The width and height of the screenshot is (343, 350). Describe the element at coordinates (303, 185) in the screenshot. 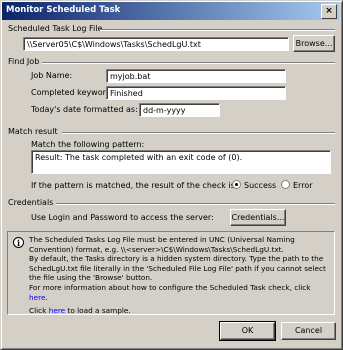

I see `error-radio-label: Error` at that location.